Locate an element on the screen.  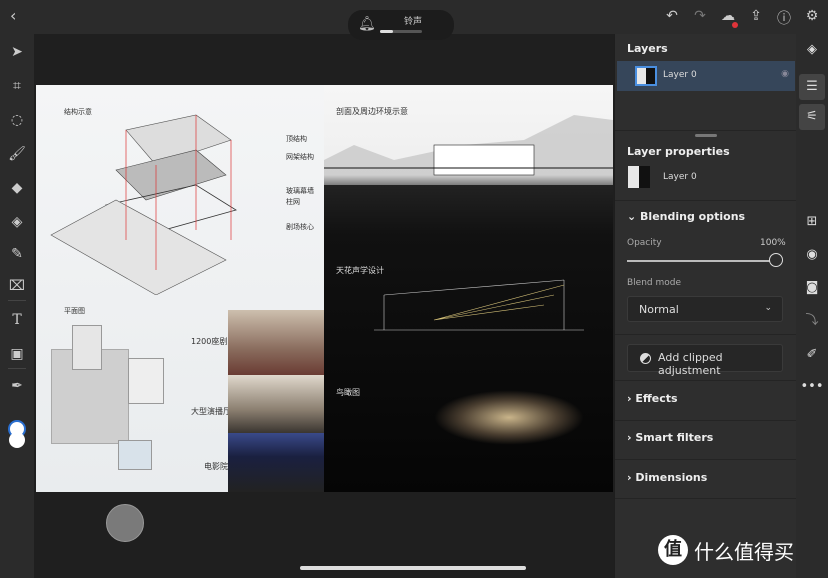
opacity-label: Opacity is located at coordinates (644, 243).